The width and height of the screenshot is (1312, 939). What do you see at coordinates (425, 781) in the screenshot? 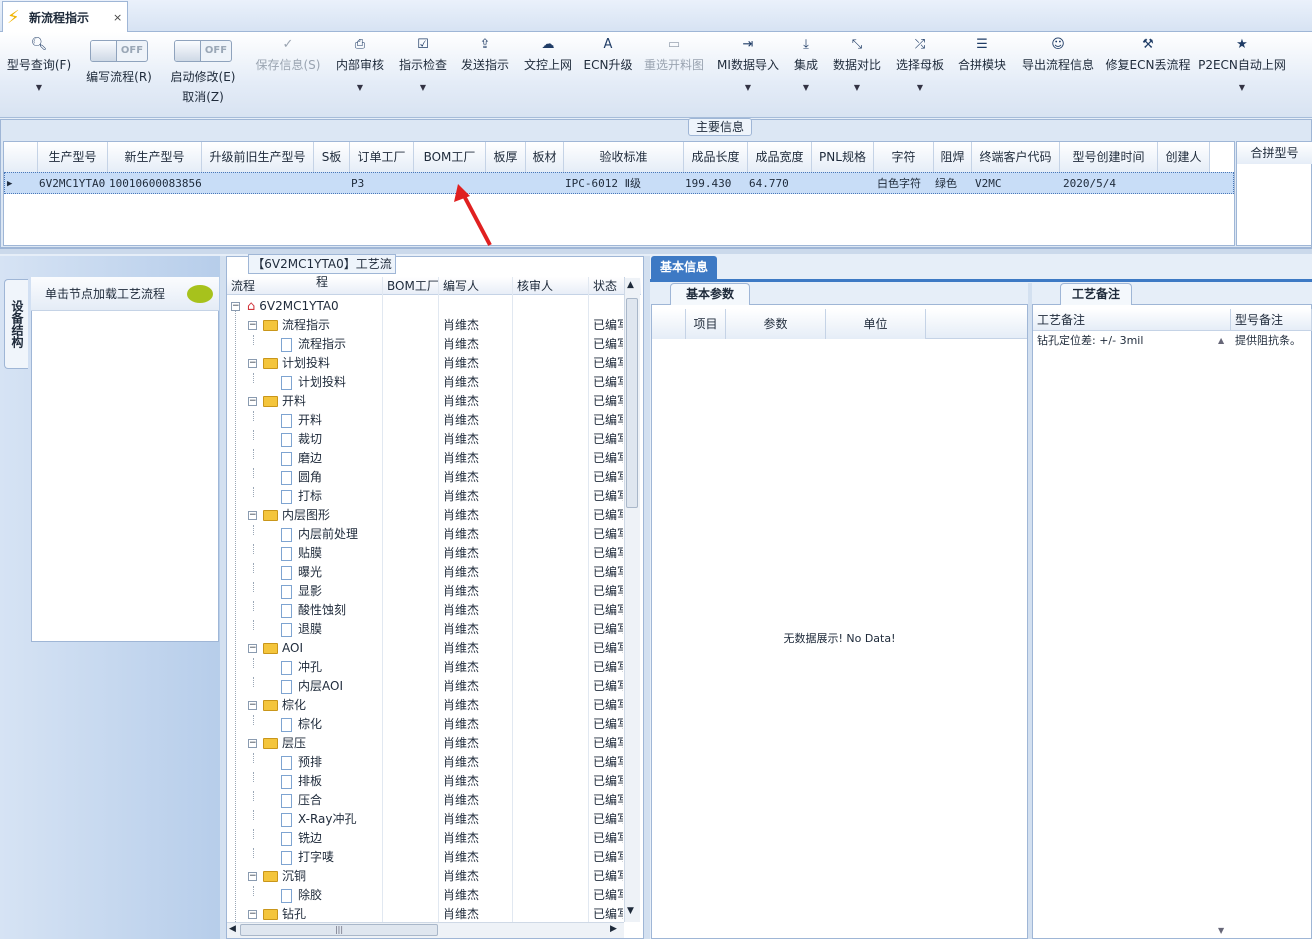
I see `tree-step-node: 排板肖维杰已编写` at bounding box center [425, 781].